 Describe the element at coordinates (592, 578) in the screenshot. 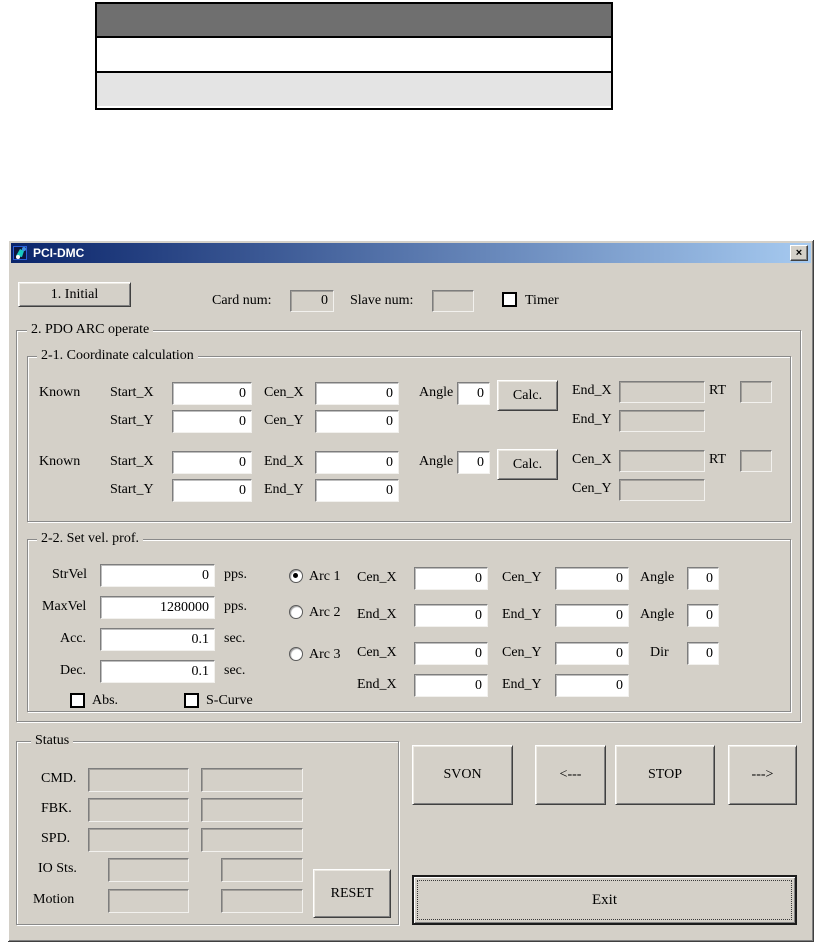

I see `arc1-cen-y-input` at that location.